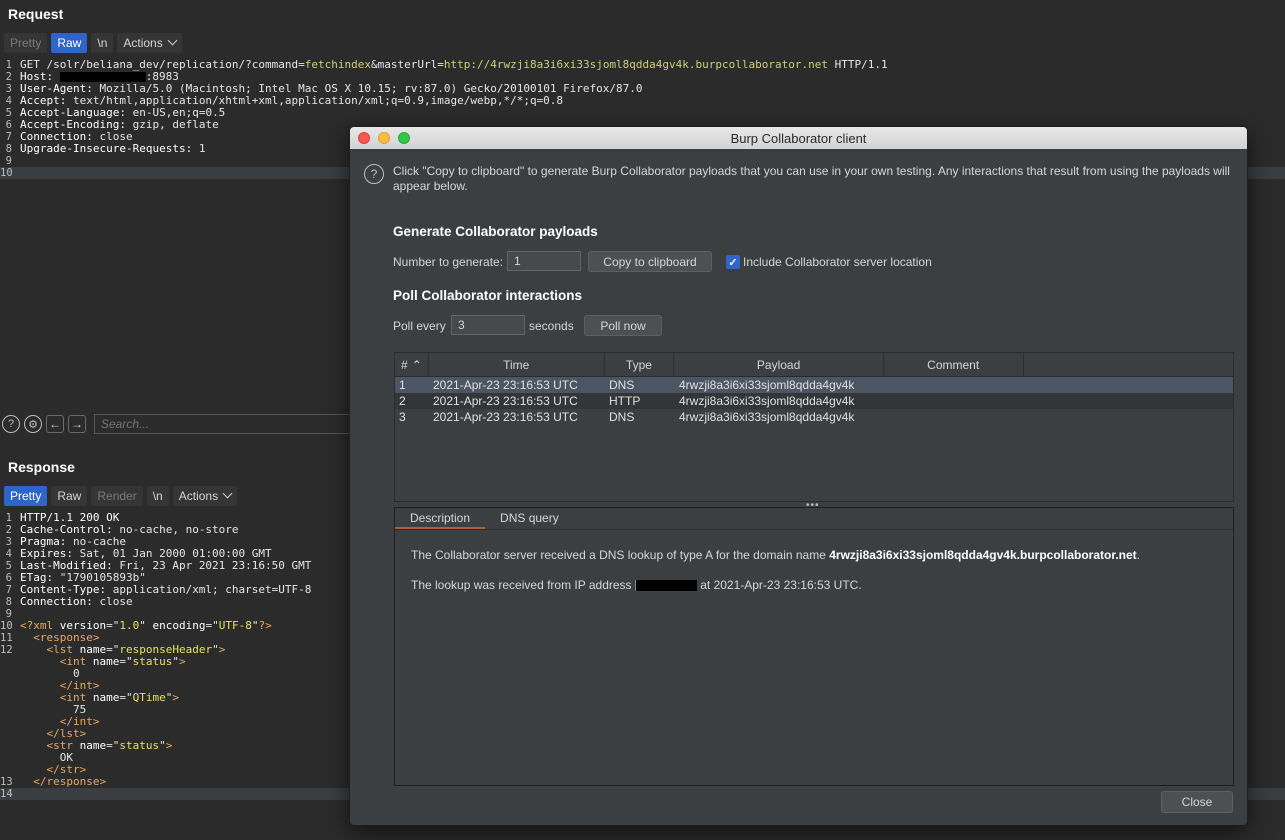 The height and width of the screenshot is (840, 1285). I want to click on include-location-checkbox: ✓, so click(733, 262).